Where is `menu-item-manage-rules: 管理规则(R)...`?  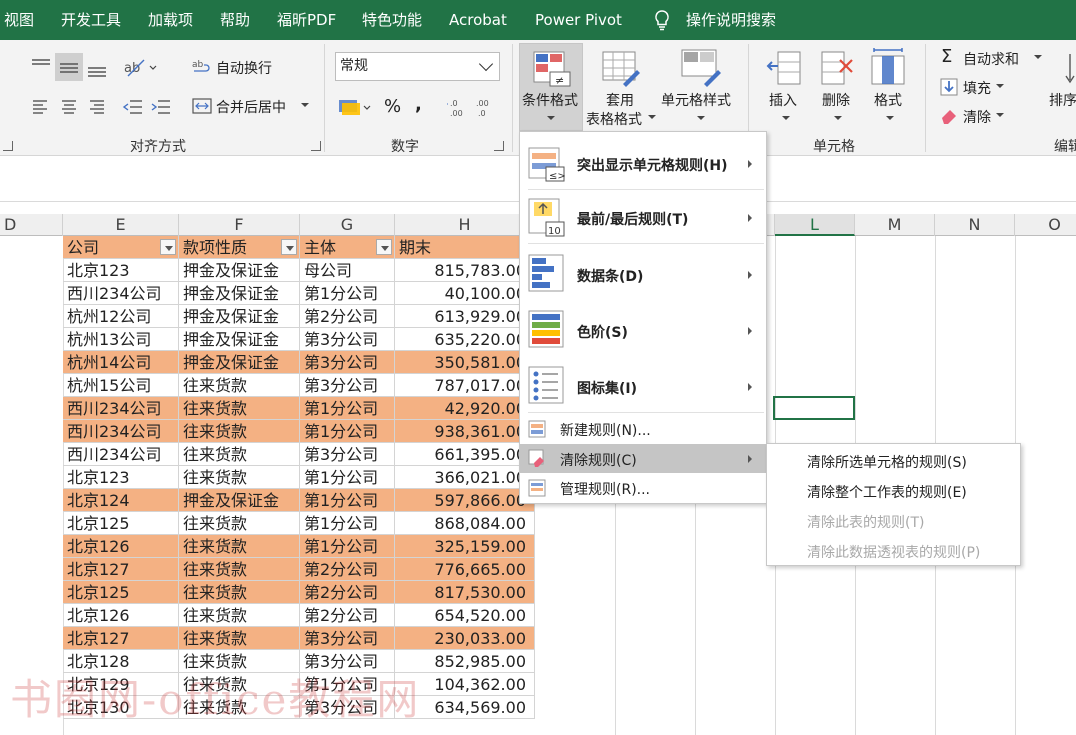
menu-item-manage-rules: 管理规则(R)... is located at coordinates (643, 488).